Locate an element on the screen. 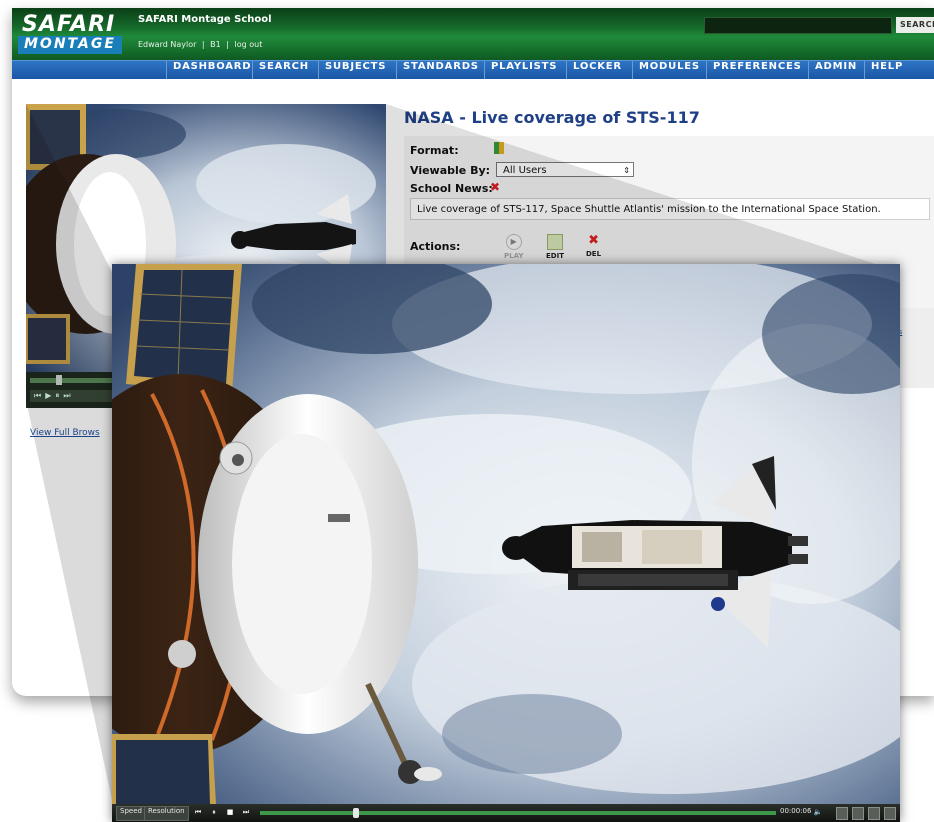  play-action: ▶ PLAY is located at coordinates (513, 247).